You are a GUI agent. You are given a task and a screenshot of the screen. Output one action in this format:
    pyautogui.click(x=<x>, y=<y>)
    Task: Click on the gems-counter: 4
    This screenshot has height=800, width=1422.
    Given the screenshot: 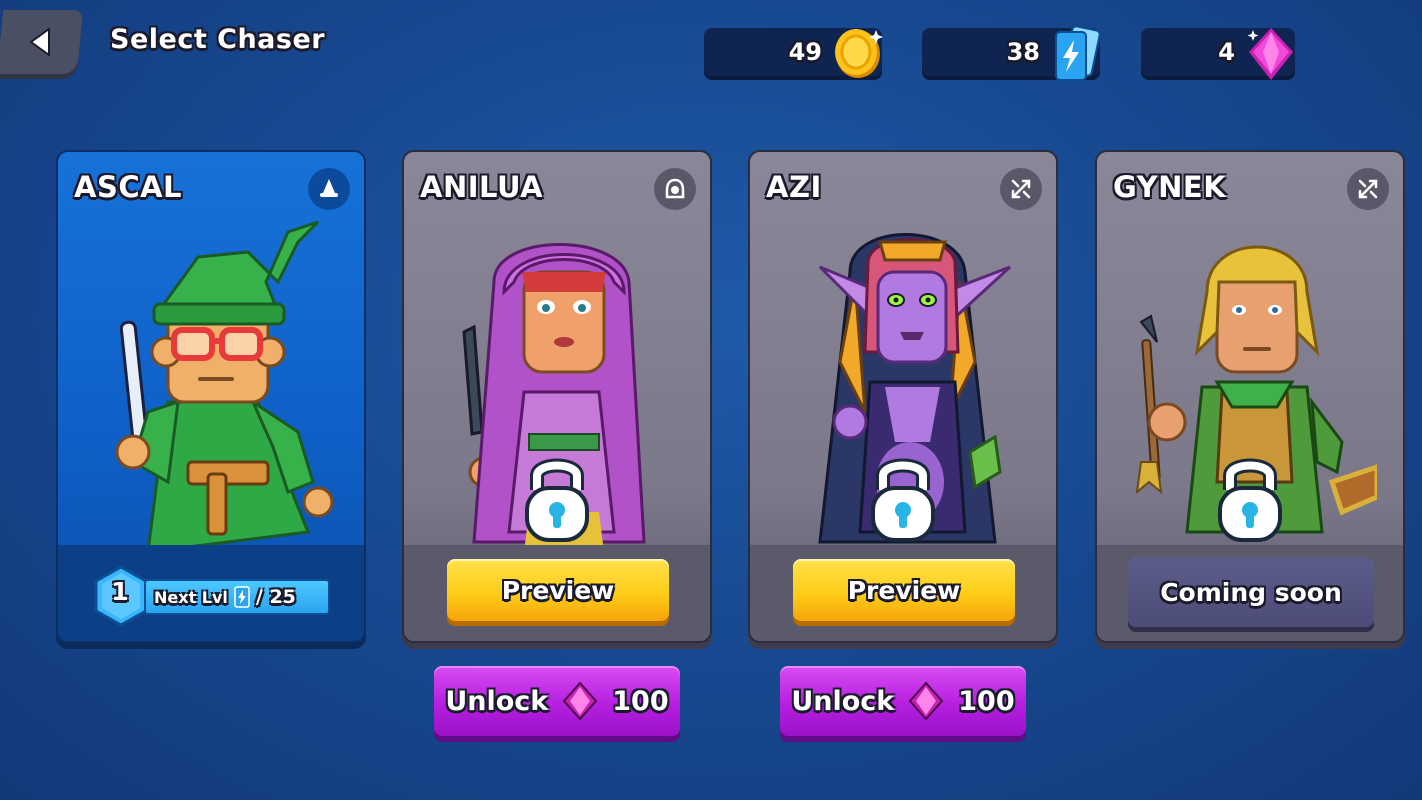 What is the action you would take?
    pyautogui.click(x=1218, y=54)
    